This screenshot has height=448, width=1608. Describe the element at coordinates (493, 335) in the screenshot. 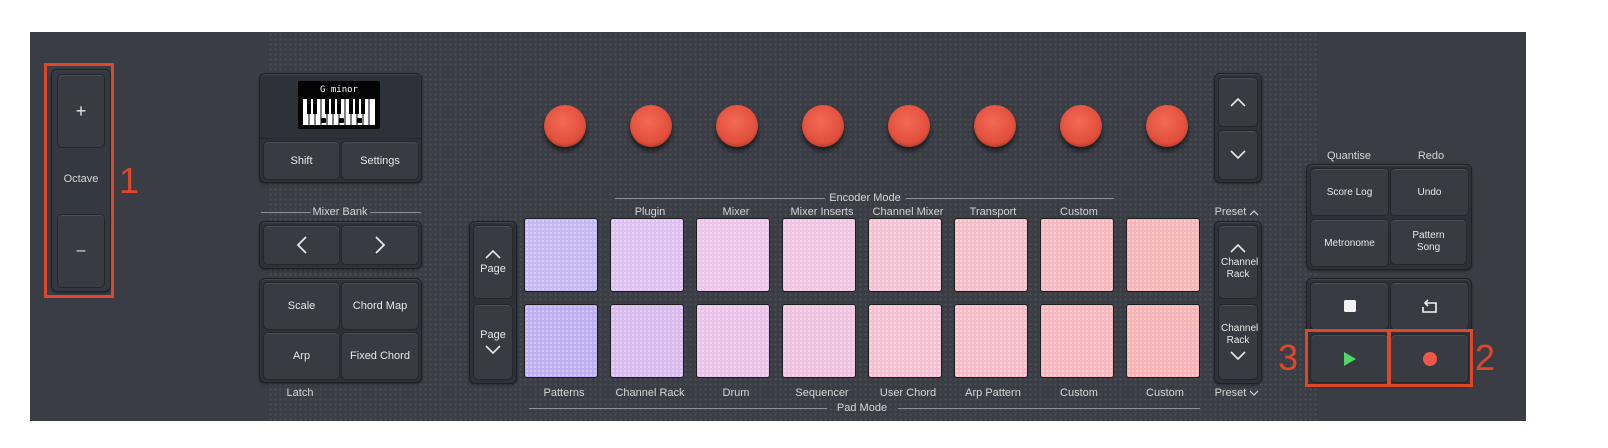

I see `page-down-label: Page` at that location.